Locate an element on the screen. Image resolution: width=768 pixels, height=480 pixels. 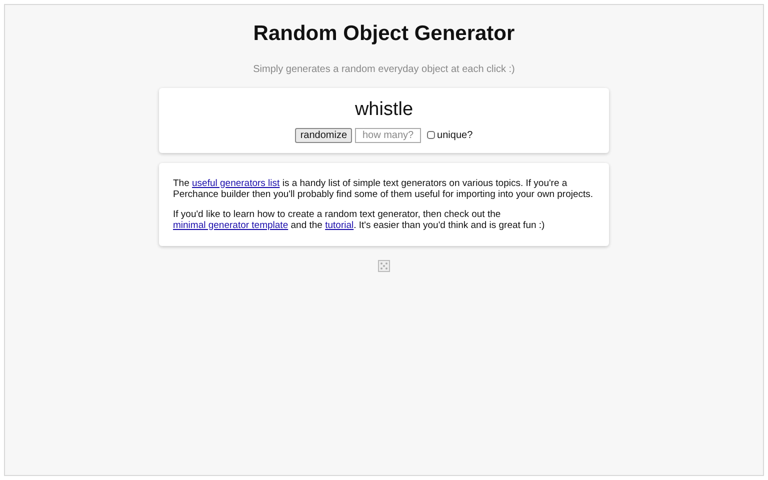
page-title: Random Object Generator is located at coordinates (384, 34).